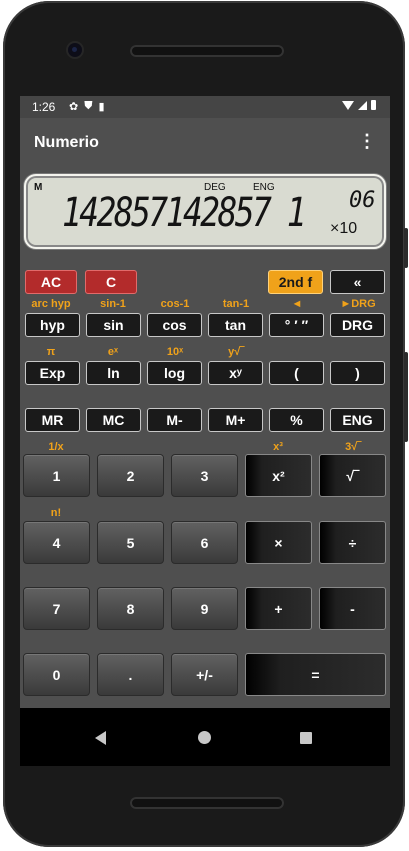  Describe the element at coordinates (175, 352) in the screenshot. I see `ten-power-label: 10ˣ` at that location.